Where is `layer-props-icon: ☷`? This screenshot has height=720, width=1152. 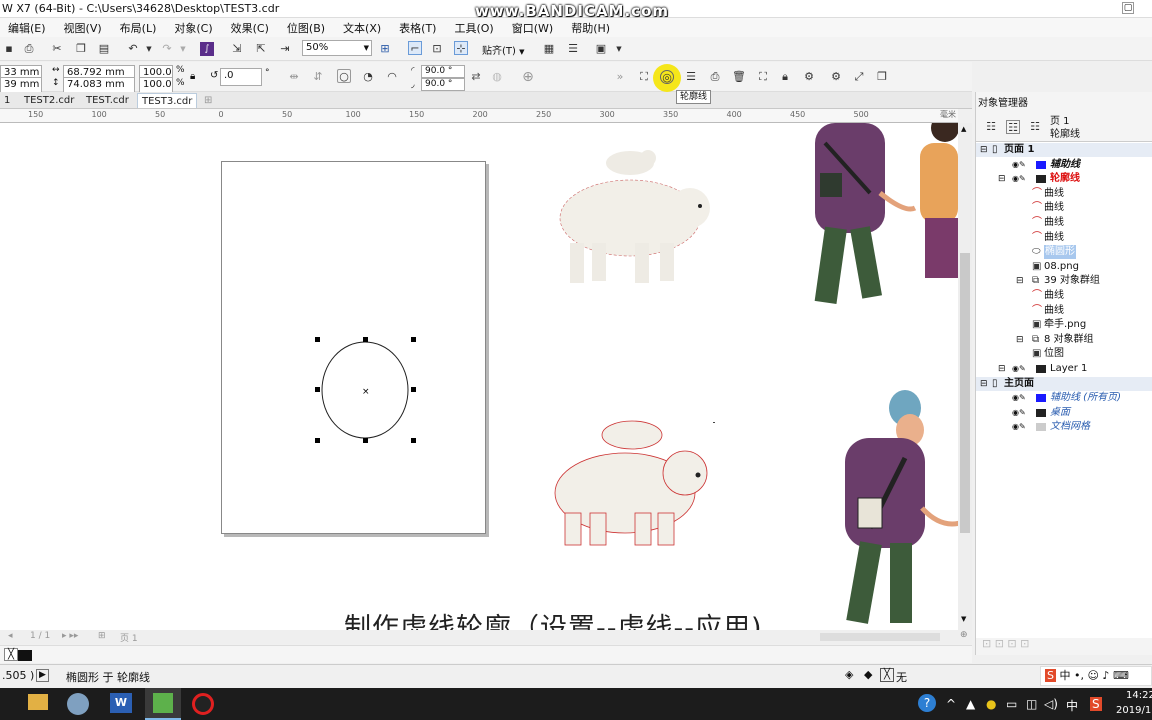
layer-props-icon: ☷ is located at coordinates (991, 127).